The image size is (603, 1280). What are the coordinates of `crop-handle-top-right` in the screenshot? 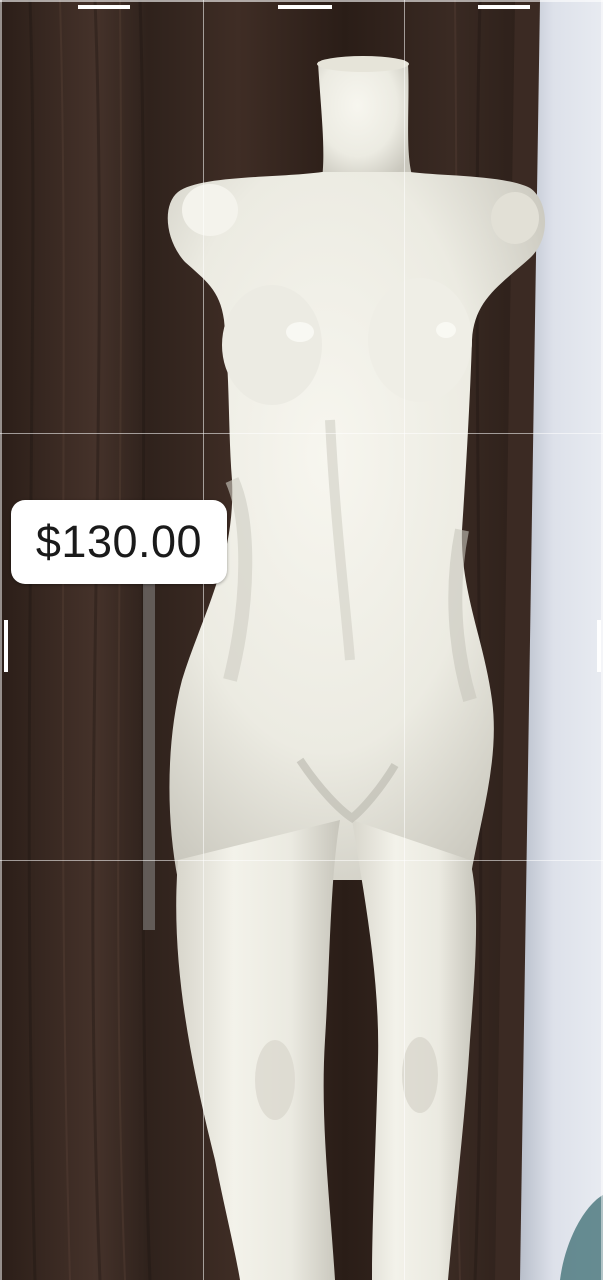 It's located at (504, 7).